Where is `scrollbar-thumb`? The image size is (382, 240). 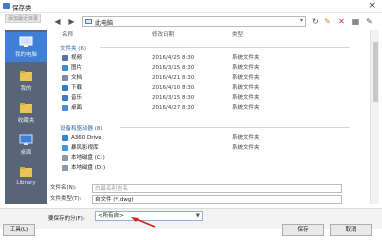
scrollbar-thumb is located at coordinates (375, 72).